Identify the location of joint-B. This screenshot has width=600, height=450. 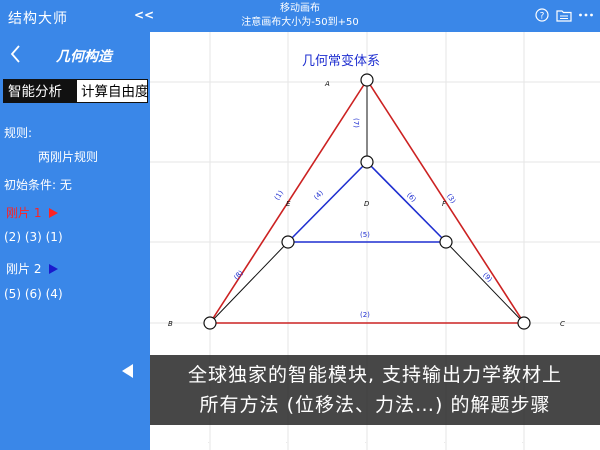
(210, 323).